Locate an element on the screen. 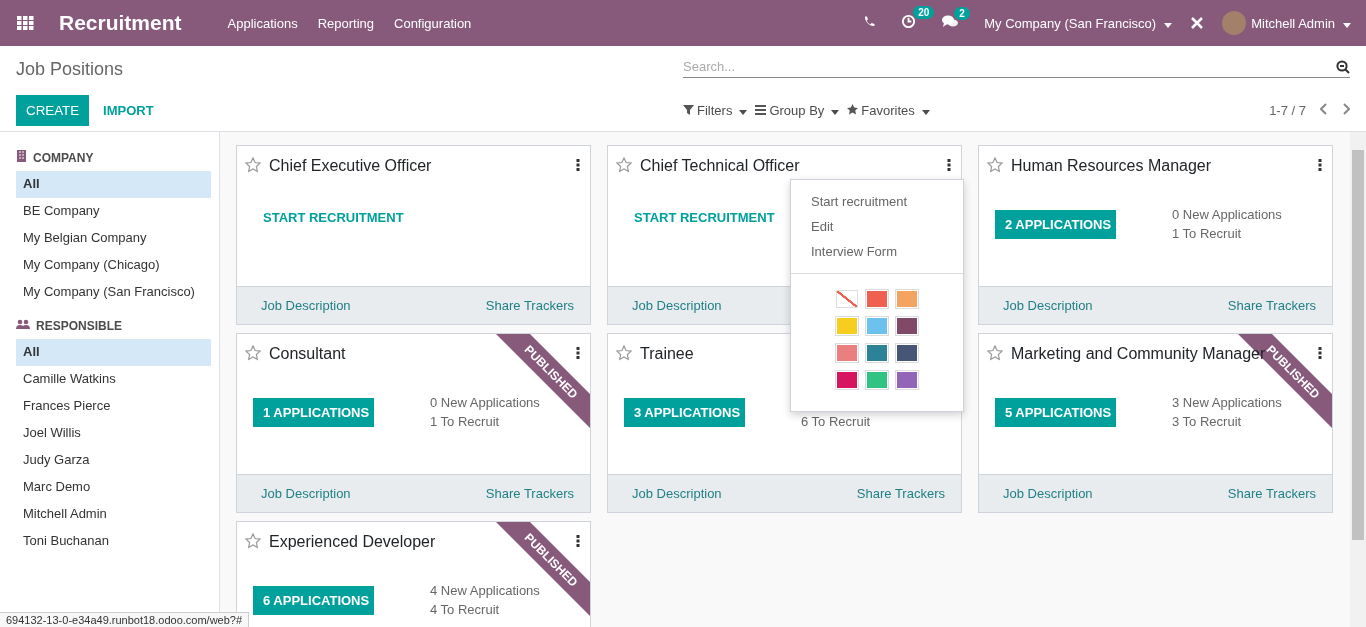  menu-item: Configuration is located at coordinates (433, 23).